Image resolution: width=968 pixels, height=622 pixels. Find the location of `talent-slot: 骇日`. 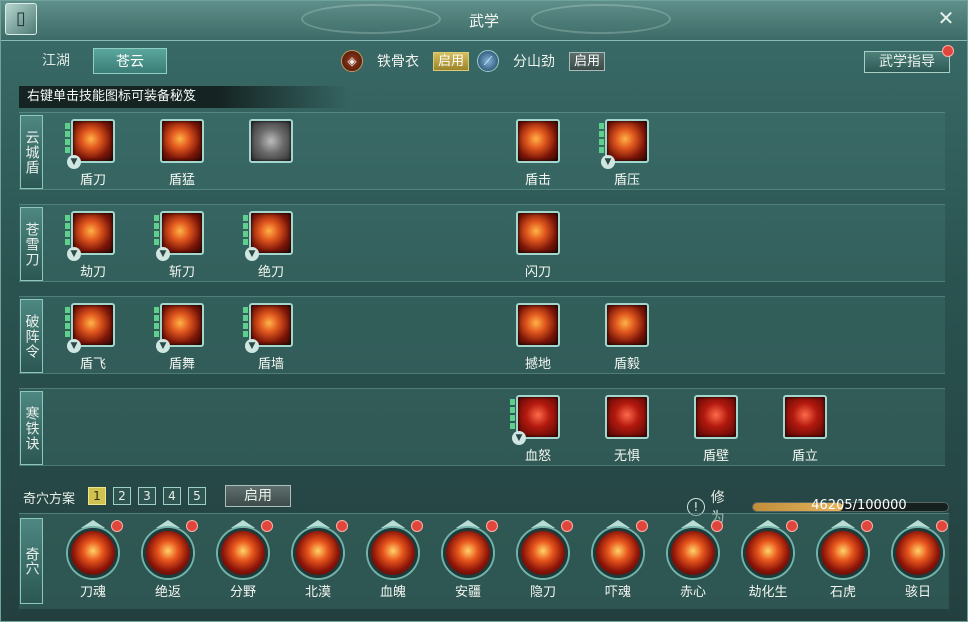

talent-slot: 骇日 is located at coordinates (918, 560).